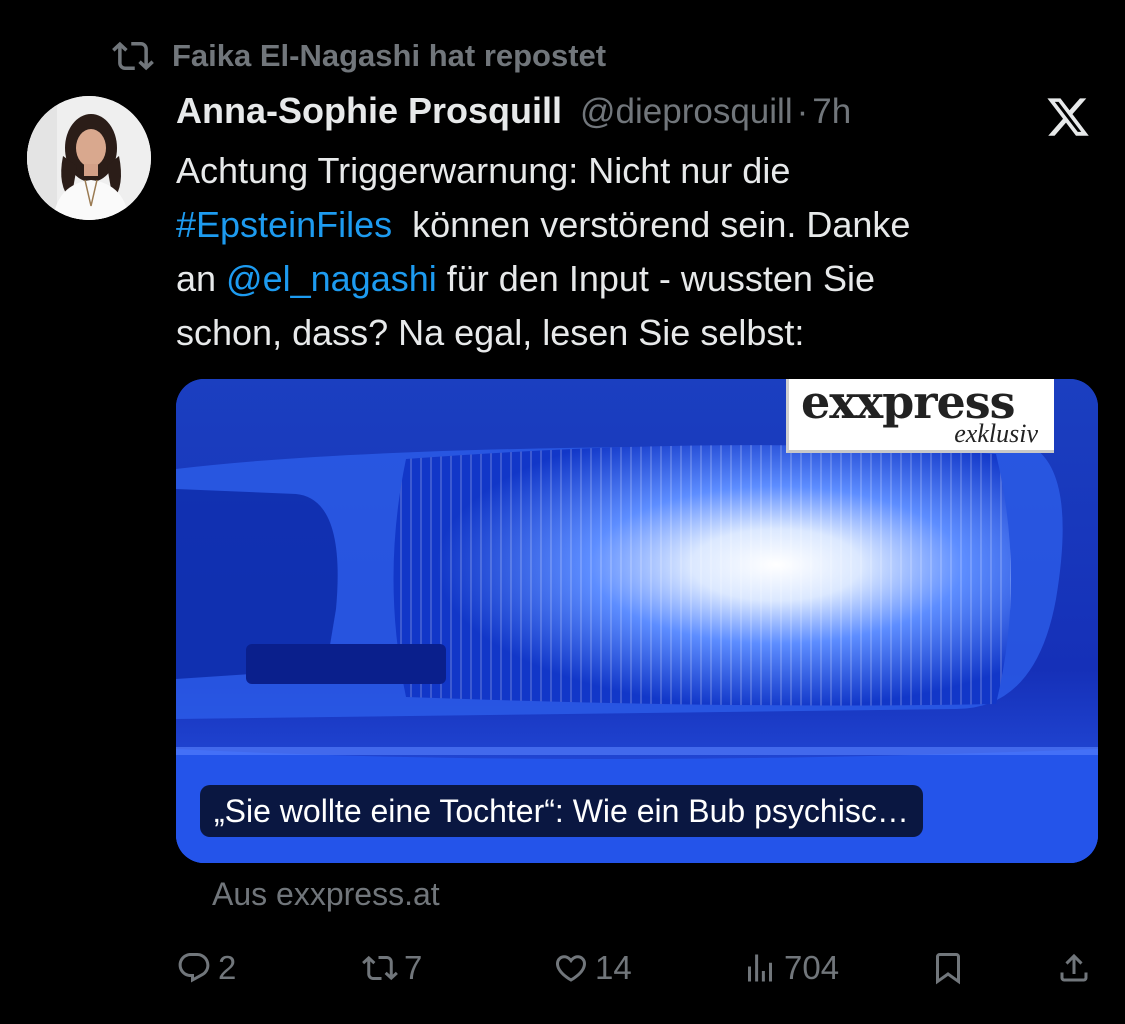 The image size is (1125, 1024). What do you see at coordinates (831, 112) in the screenshot?
I see `timestamp: 7h` at bounding box center [831, 112].